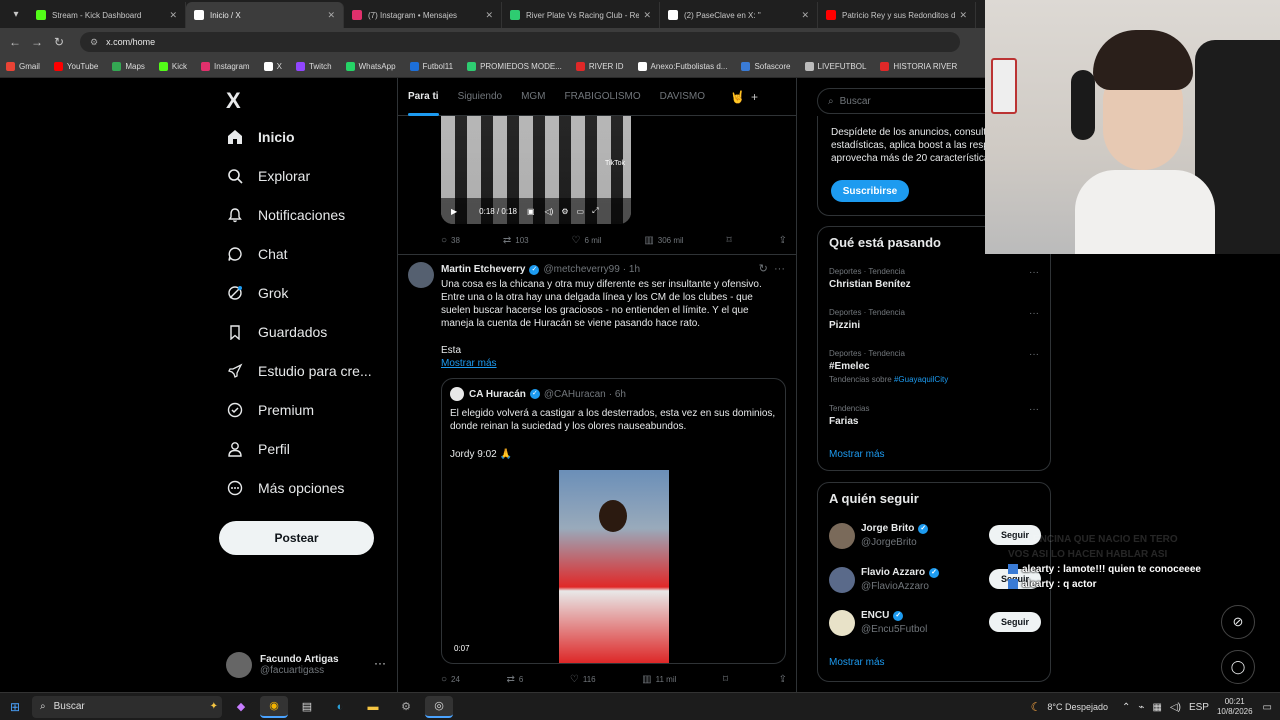 Image resolution: width=1280 pixels, height=720 pixels. What do you see at coordinates (918, 66) in the screenshot?
I see `bookmark: HISTORIA RIVER` at bounding box center [918, 66].